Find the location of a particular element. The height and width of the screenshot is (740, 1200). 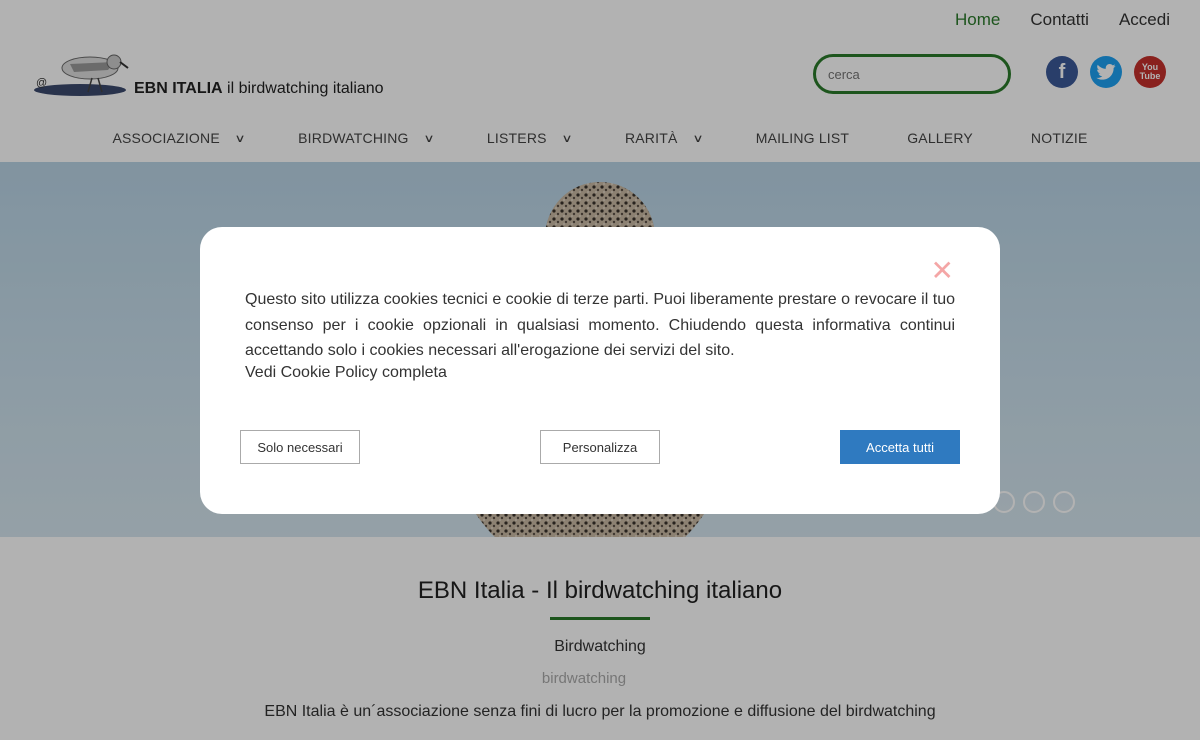

close-icon: ✕ is located at coordinates (942, 271).